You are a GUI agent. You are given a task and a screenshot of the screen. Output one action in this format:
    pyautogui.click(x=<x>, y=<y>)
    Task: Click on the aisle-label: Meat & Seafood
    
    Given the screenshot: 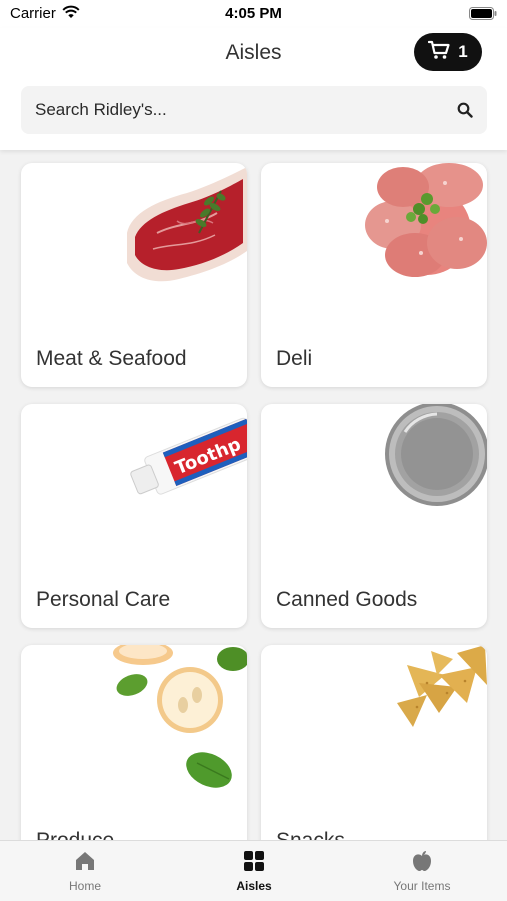 What is the action you would take?
    pyautogui.click(x=111, y=358)
    